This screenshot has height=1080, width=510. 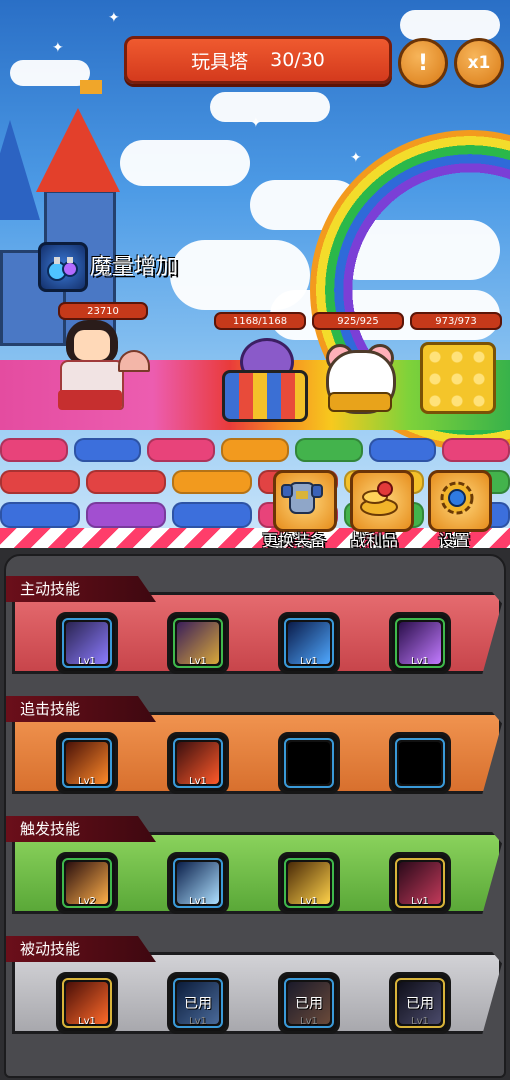 I want to click on potion-icon, so click(x=63, y=267).